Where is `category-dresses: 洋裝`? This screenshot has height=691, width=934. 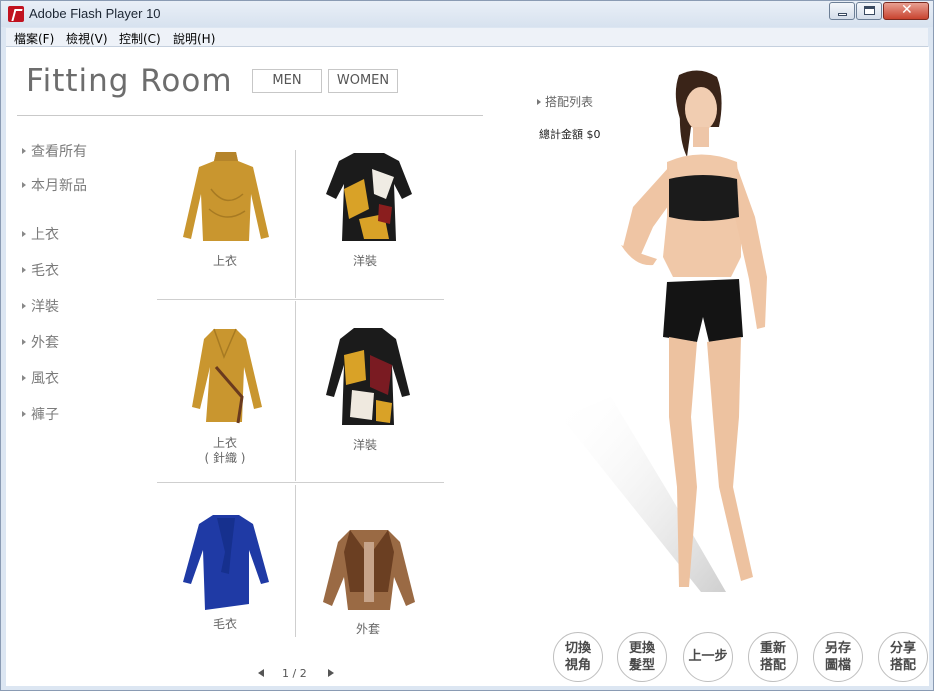 category-dresses: 洋裝 is located at coordinates (40, 306).